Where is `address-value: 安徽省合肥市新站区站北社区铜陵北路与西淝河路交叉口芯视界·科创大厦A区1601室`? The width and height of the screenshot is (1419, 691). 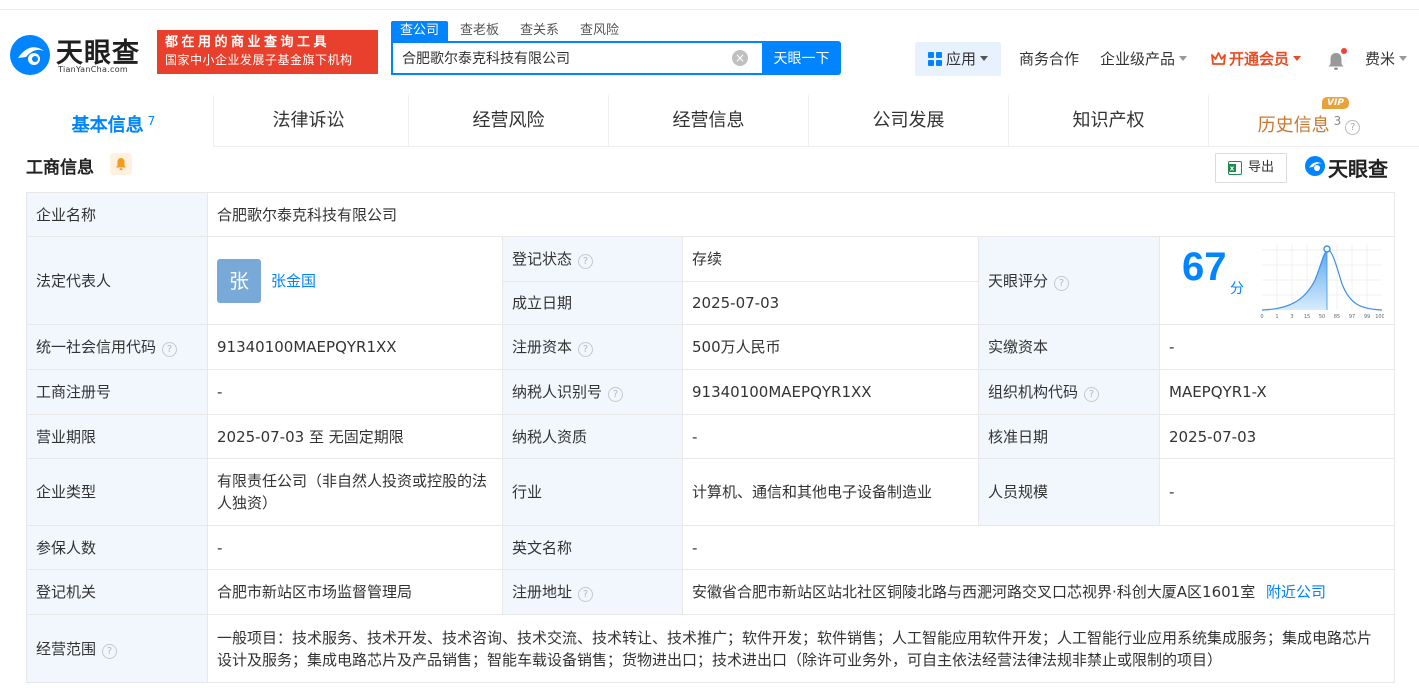
address-value: 安徽省合肥市新站区站北社区铜陵北路与西淝河路交叉口芯视界·科创大厦A区1601室 is located at coordinates (974, 592).